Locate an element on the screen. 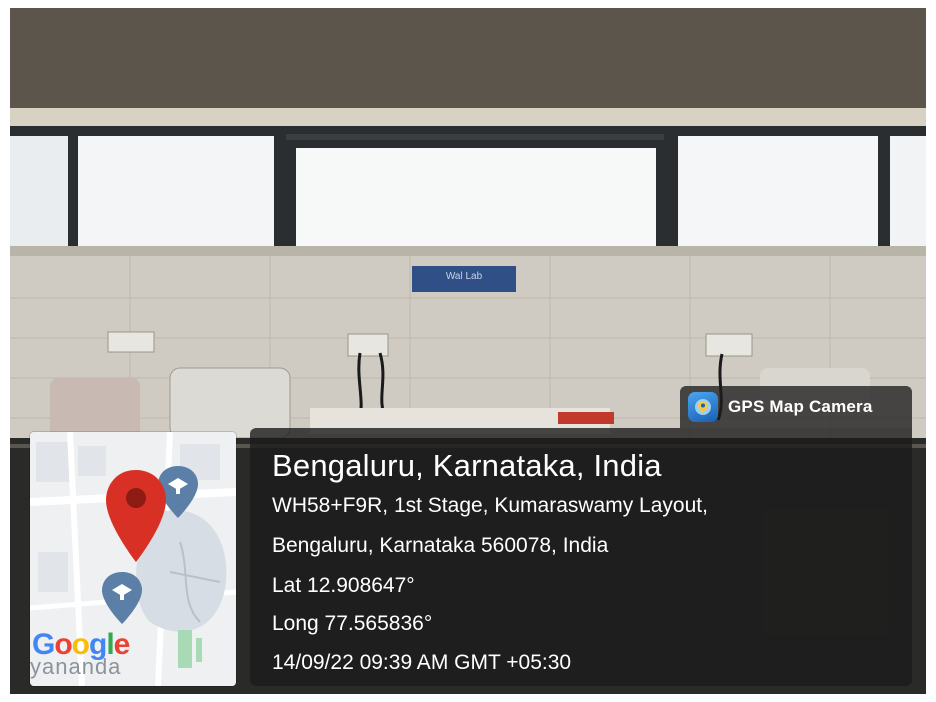 The image size is (936, 702). map-thumbnail: Google yananda is located at coordinates (133, 559).